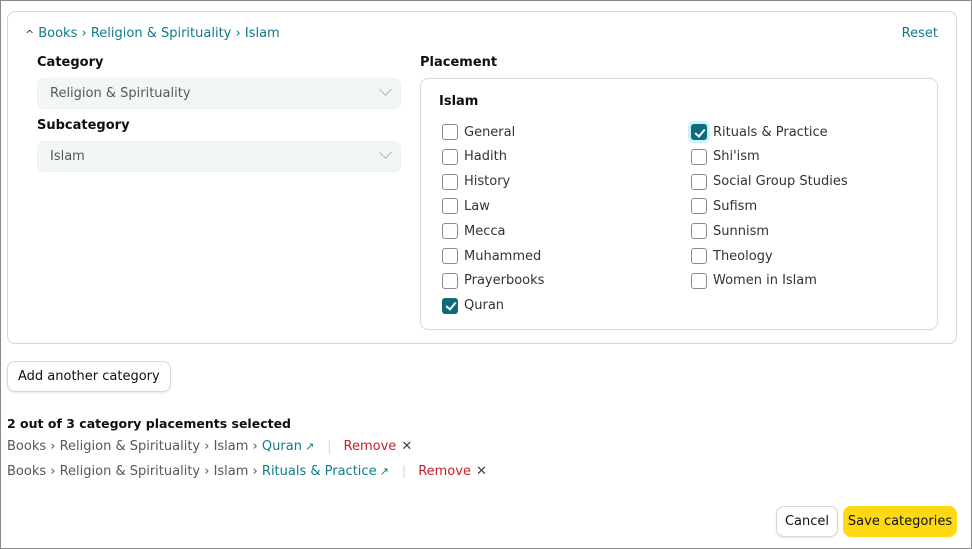 This screenshot has width=972, height=549. I want to click on checkbox-label: Prayerbooks, so click(504, 281).